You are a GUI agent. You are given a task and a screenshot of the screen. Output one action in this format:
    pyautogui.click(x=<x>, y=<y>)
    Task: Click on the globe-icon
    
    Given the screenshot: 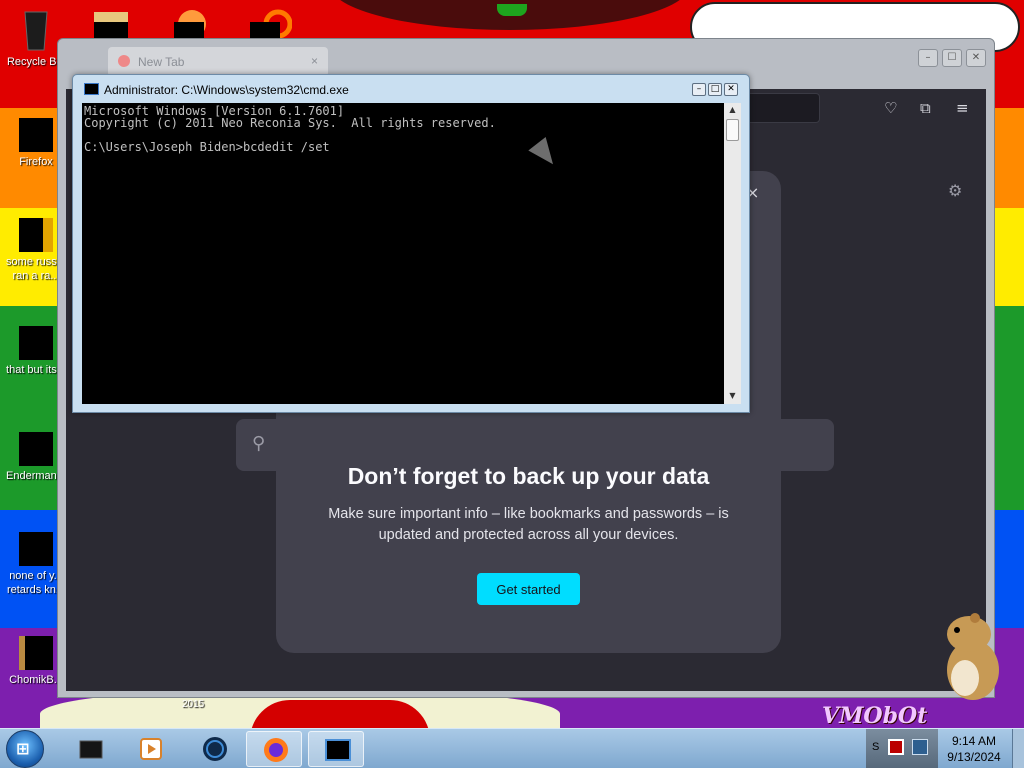 What is the action you would take?
    pyautogui.click(x=215, y=749)
    